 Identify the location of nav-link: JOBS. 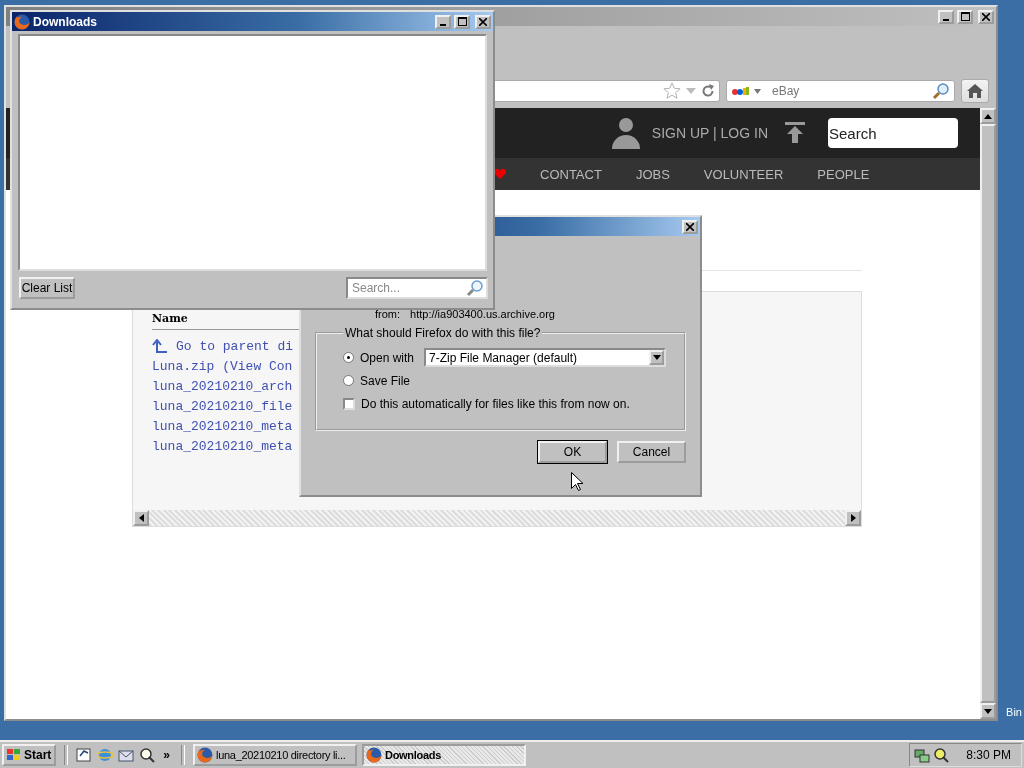
(652, 174).